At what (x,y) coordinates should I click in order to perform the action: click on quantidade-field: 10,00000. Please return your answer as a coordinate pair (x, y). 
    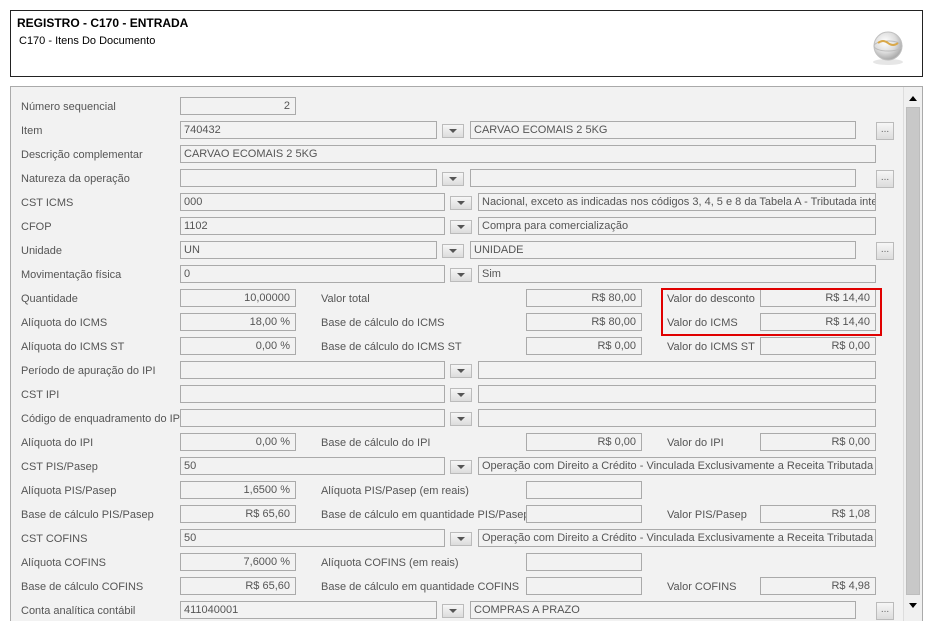
    Looking at the image, I should click on (238, 298).